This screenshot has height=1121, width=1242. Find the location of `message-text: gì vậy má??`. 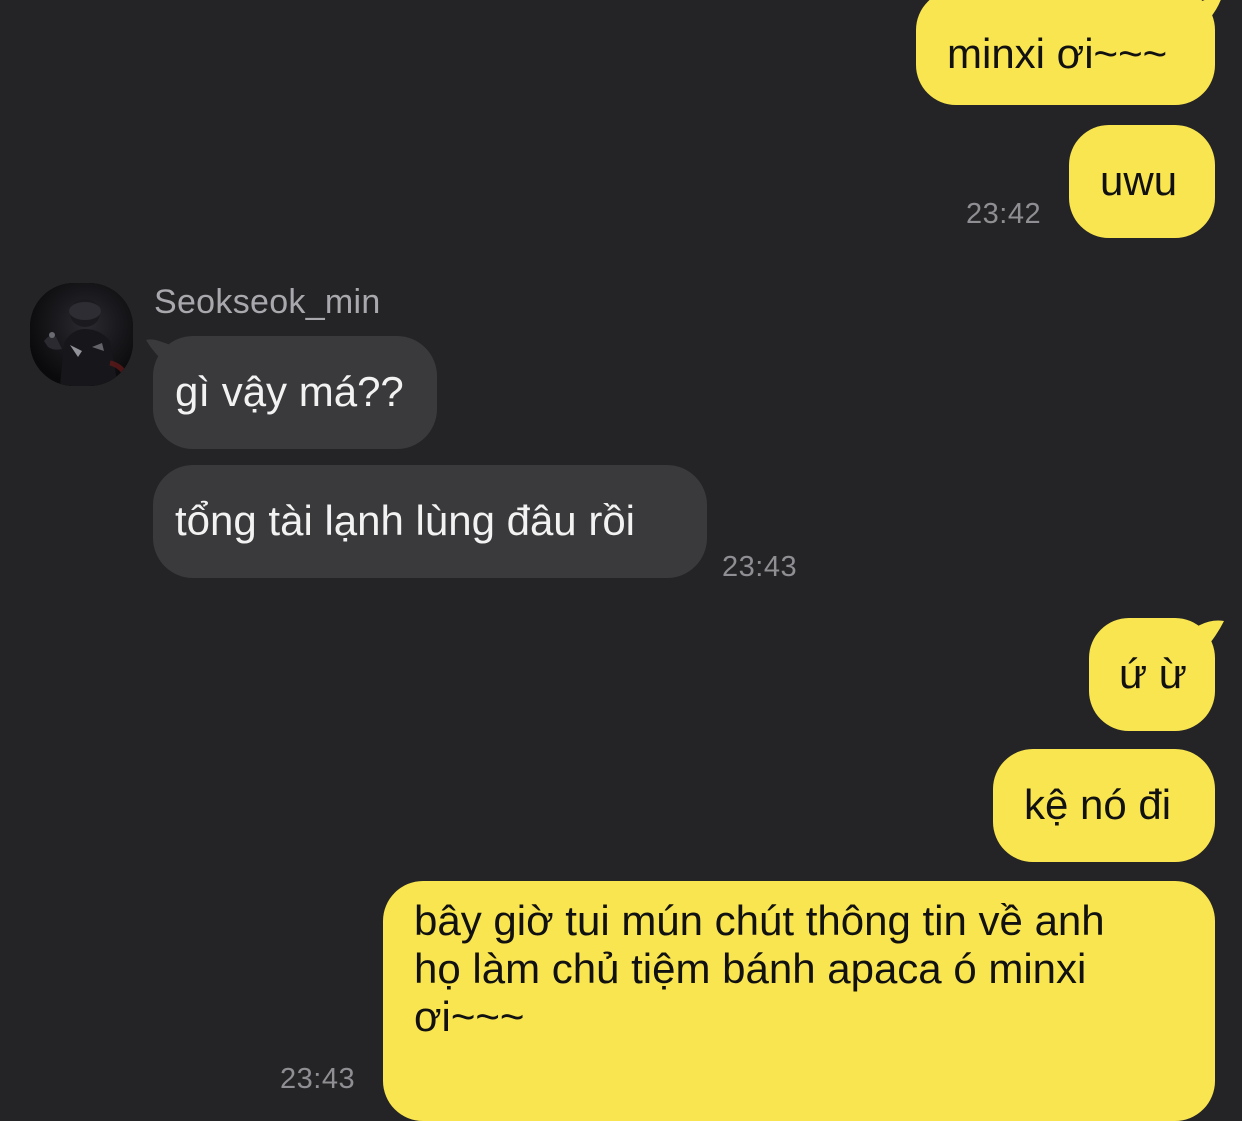

message-text: gì vậy má?? is located at coordinates (289, 391).